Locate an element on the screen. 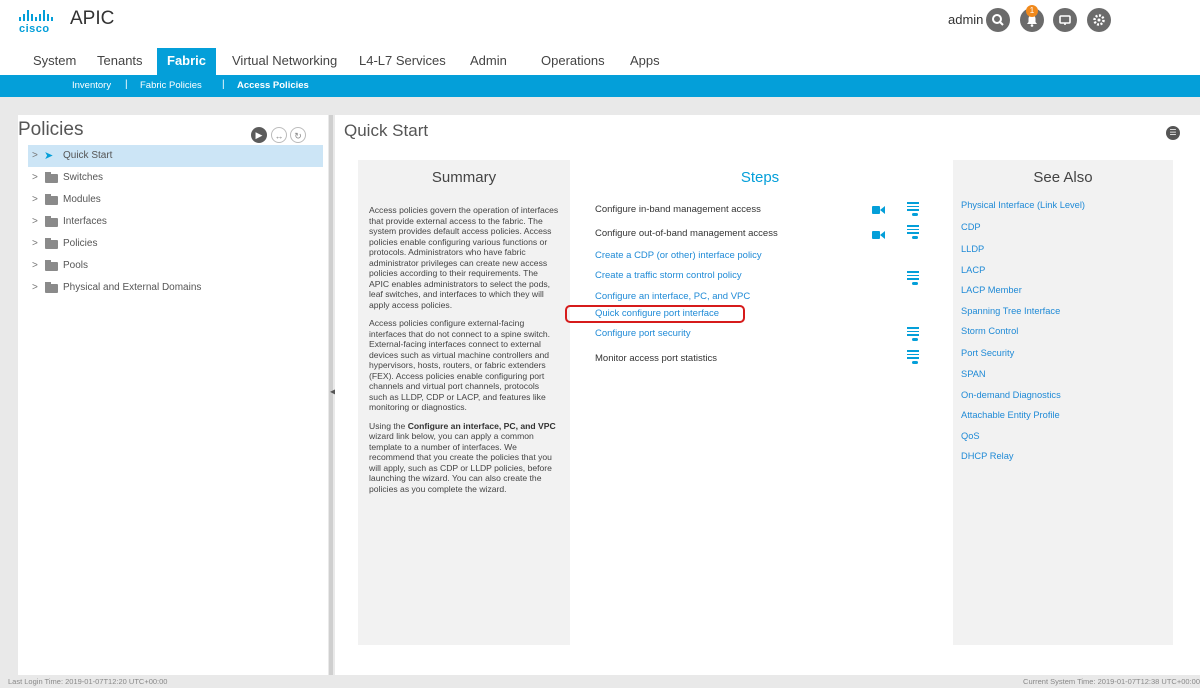  cisco-logo-text: cisco is located at coordinates (34, 29).